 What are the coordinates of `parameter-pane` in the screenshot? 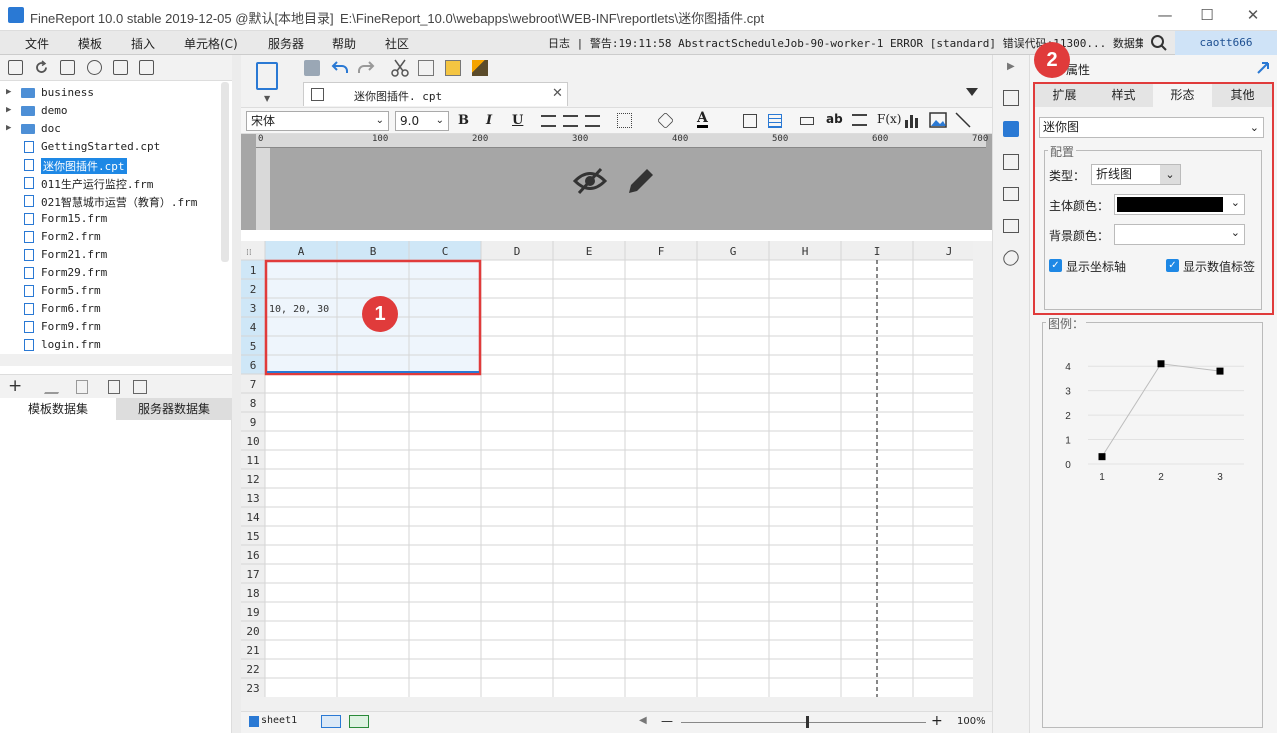 It's located at (616, 182).